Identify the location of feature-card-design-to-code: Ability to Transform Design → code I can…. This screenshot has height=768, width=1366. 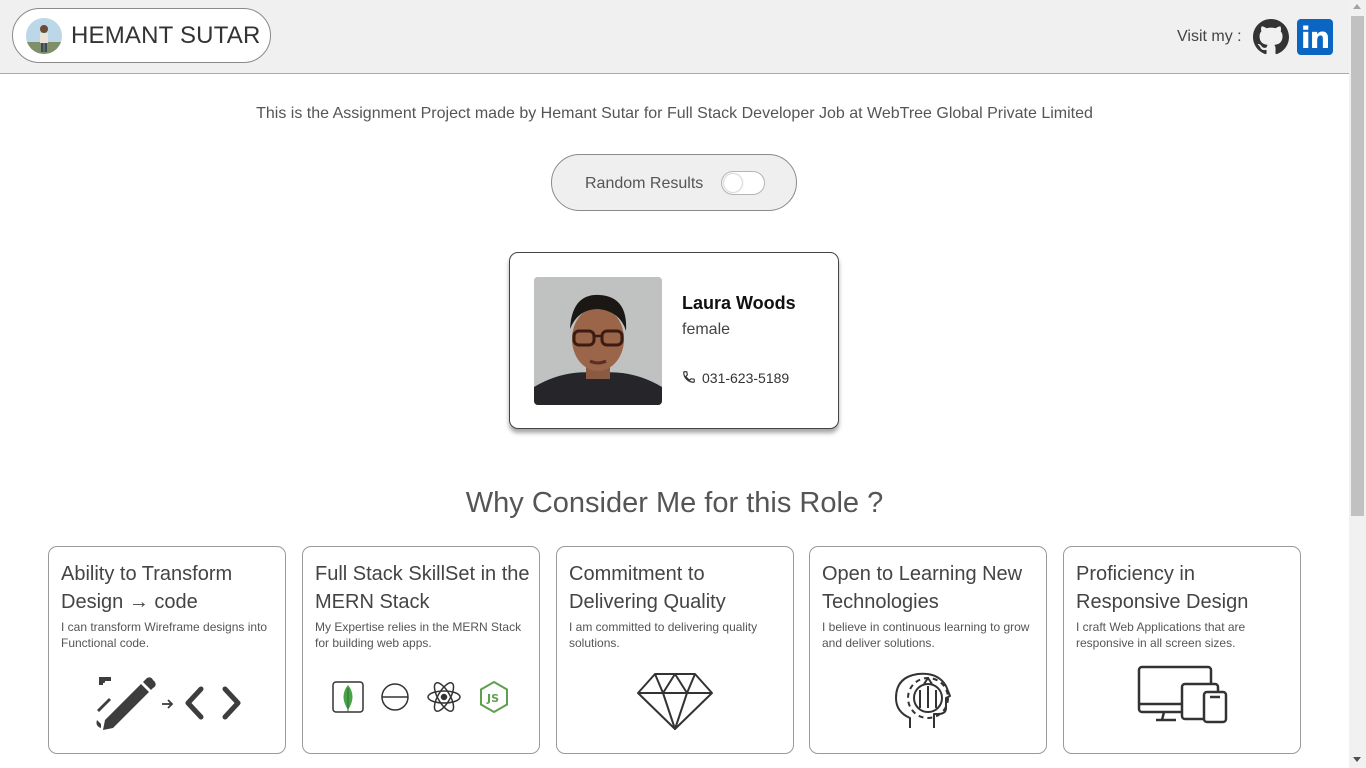
(167, 650).